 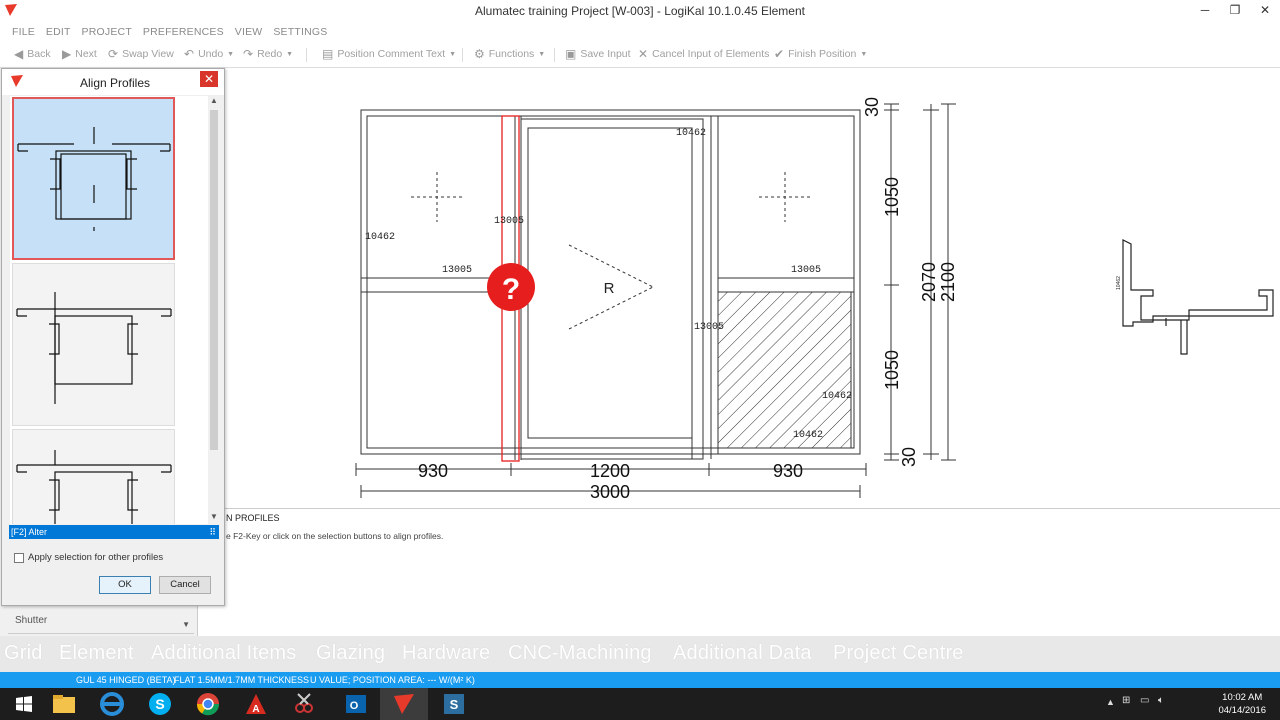 What do you see at coordinates (742, 653) in the screenshot?
I see `tab-additional-data: Additional Data` at bounding box center [742, 653].